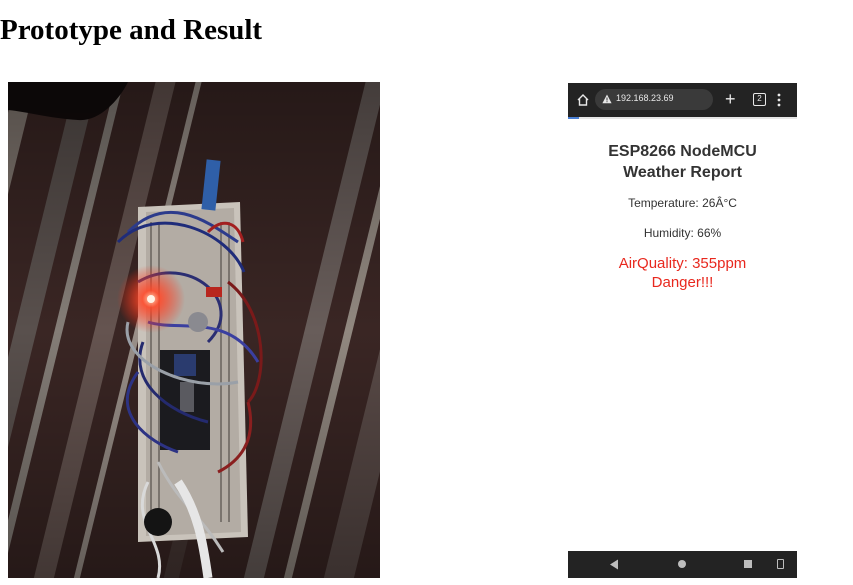 This screenshot has height=585, width=853. I want to click on air-quality-alert: AirQuality: 355ppm Danger!!!, so click(682, 273).